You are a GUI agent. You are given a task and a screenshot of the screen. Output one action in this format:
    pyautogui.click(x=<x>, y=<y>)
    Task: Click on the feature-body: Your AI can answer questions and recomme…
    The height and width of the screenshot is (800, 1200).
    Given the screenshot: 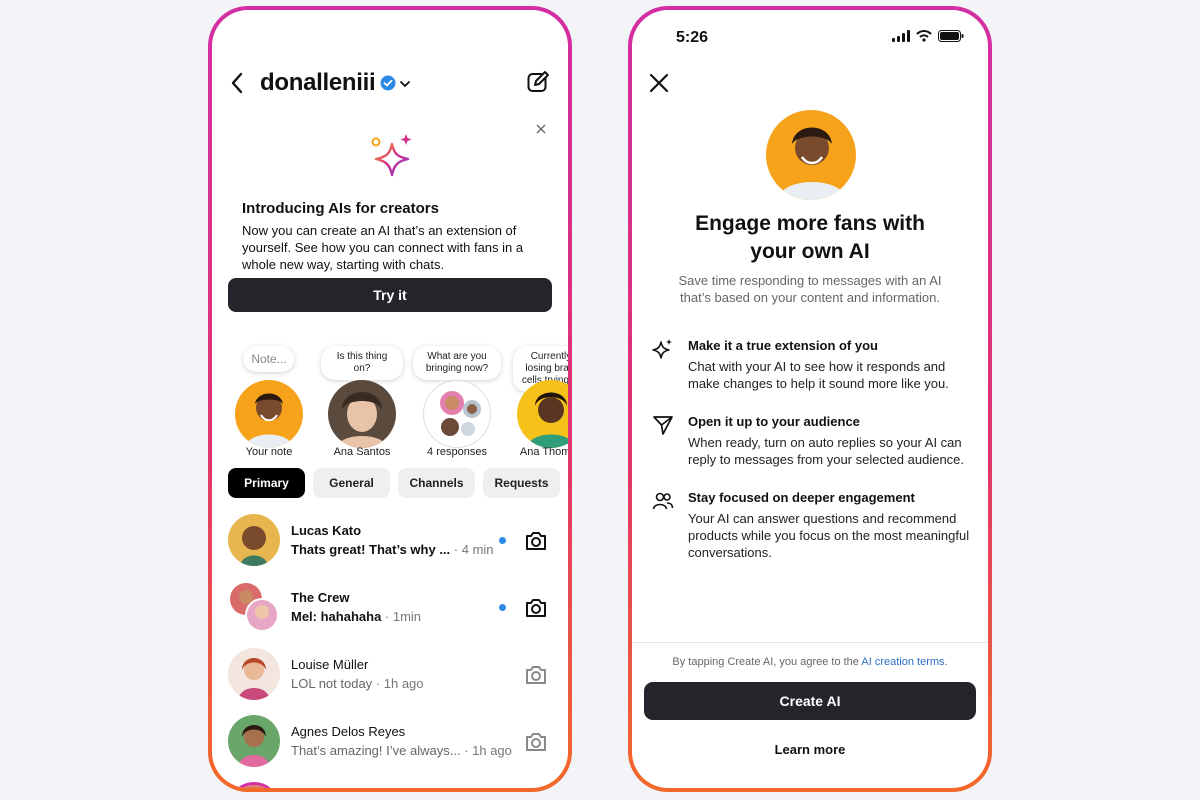 What is the action you would take?
    pyautogui.click(x=829, y=535)
    